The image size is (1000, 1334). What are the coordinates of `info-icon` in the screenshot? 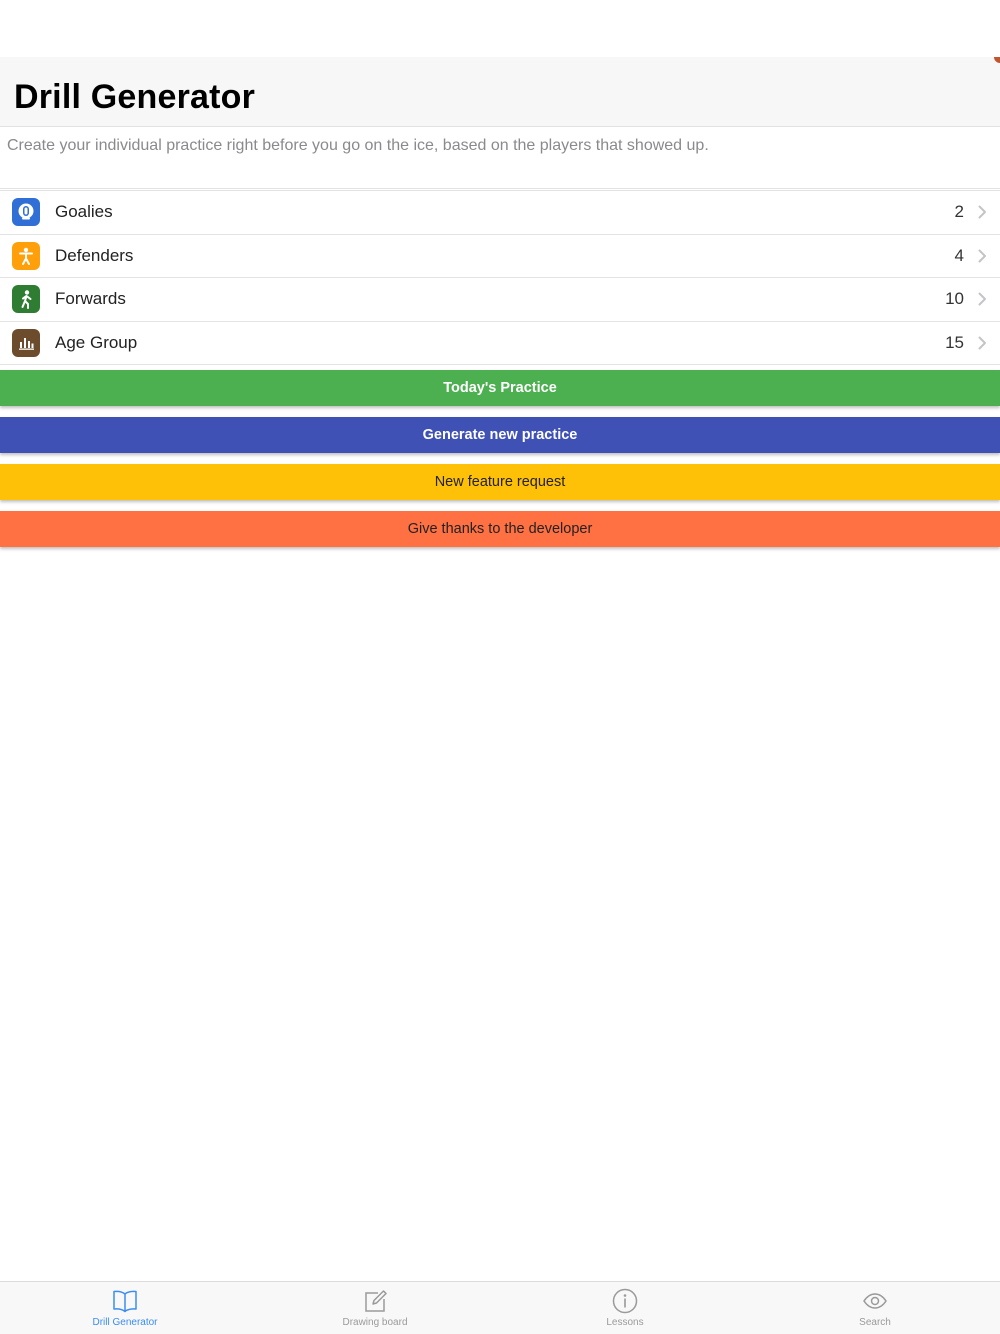 It's located at (625, 1301).